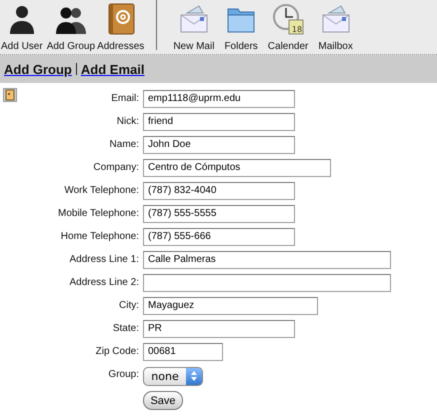 The height and width of the screenshot is (416, 437). Describe the element at coordinates (335, 46) in the screenshot. I see `toolbar-label: Mailbox` at that location.